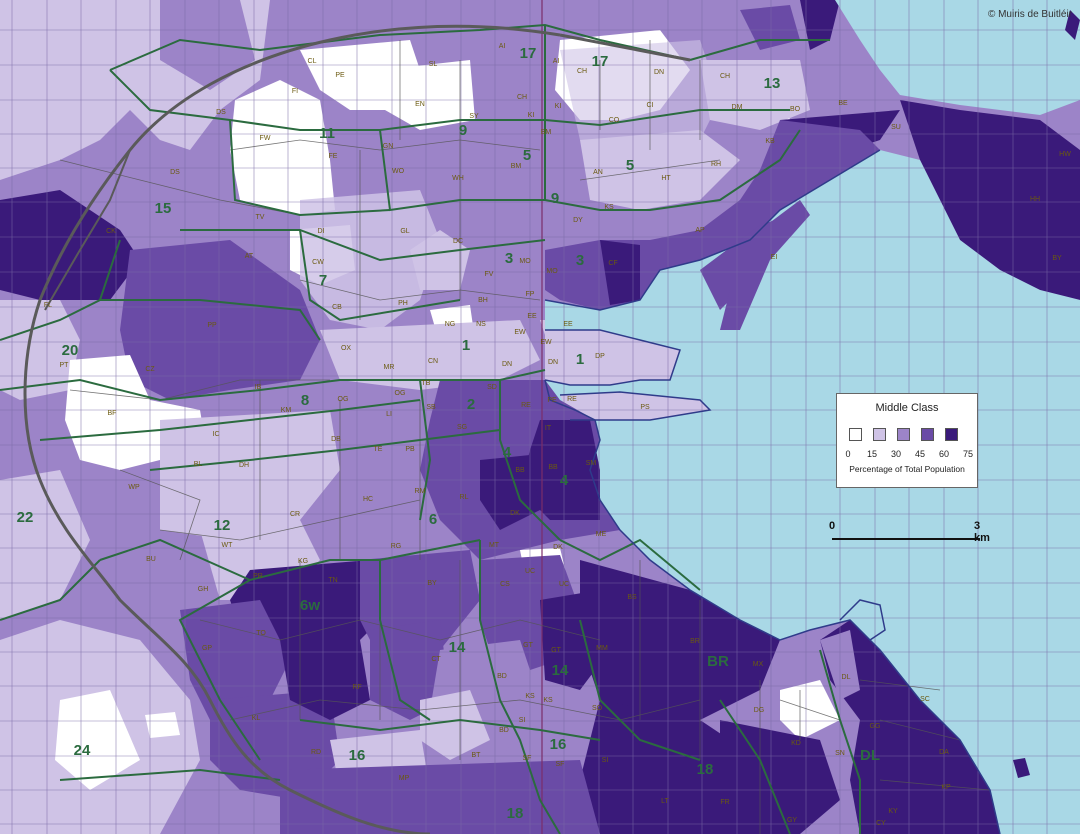  Describe the element at coordinates (896, 127) in the screenshot. I see `area-code-label: SU` at that location.